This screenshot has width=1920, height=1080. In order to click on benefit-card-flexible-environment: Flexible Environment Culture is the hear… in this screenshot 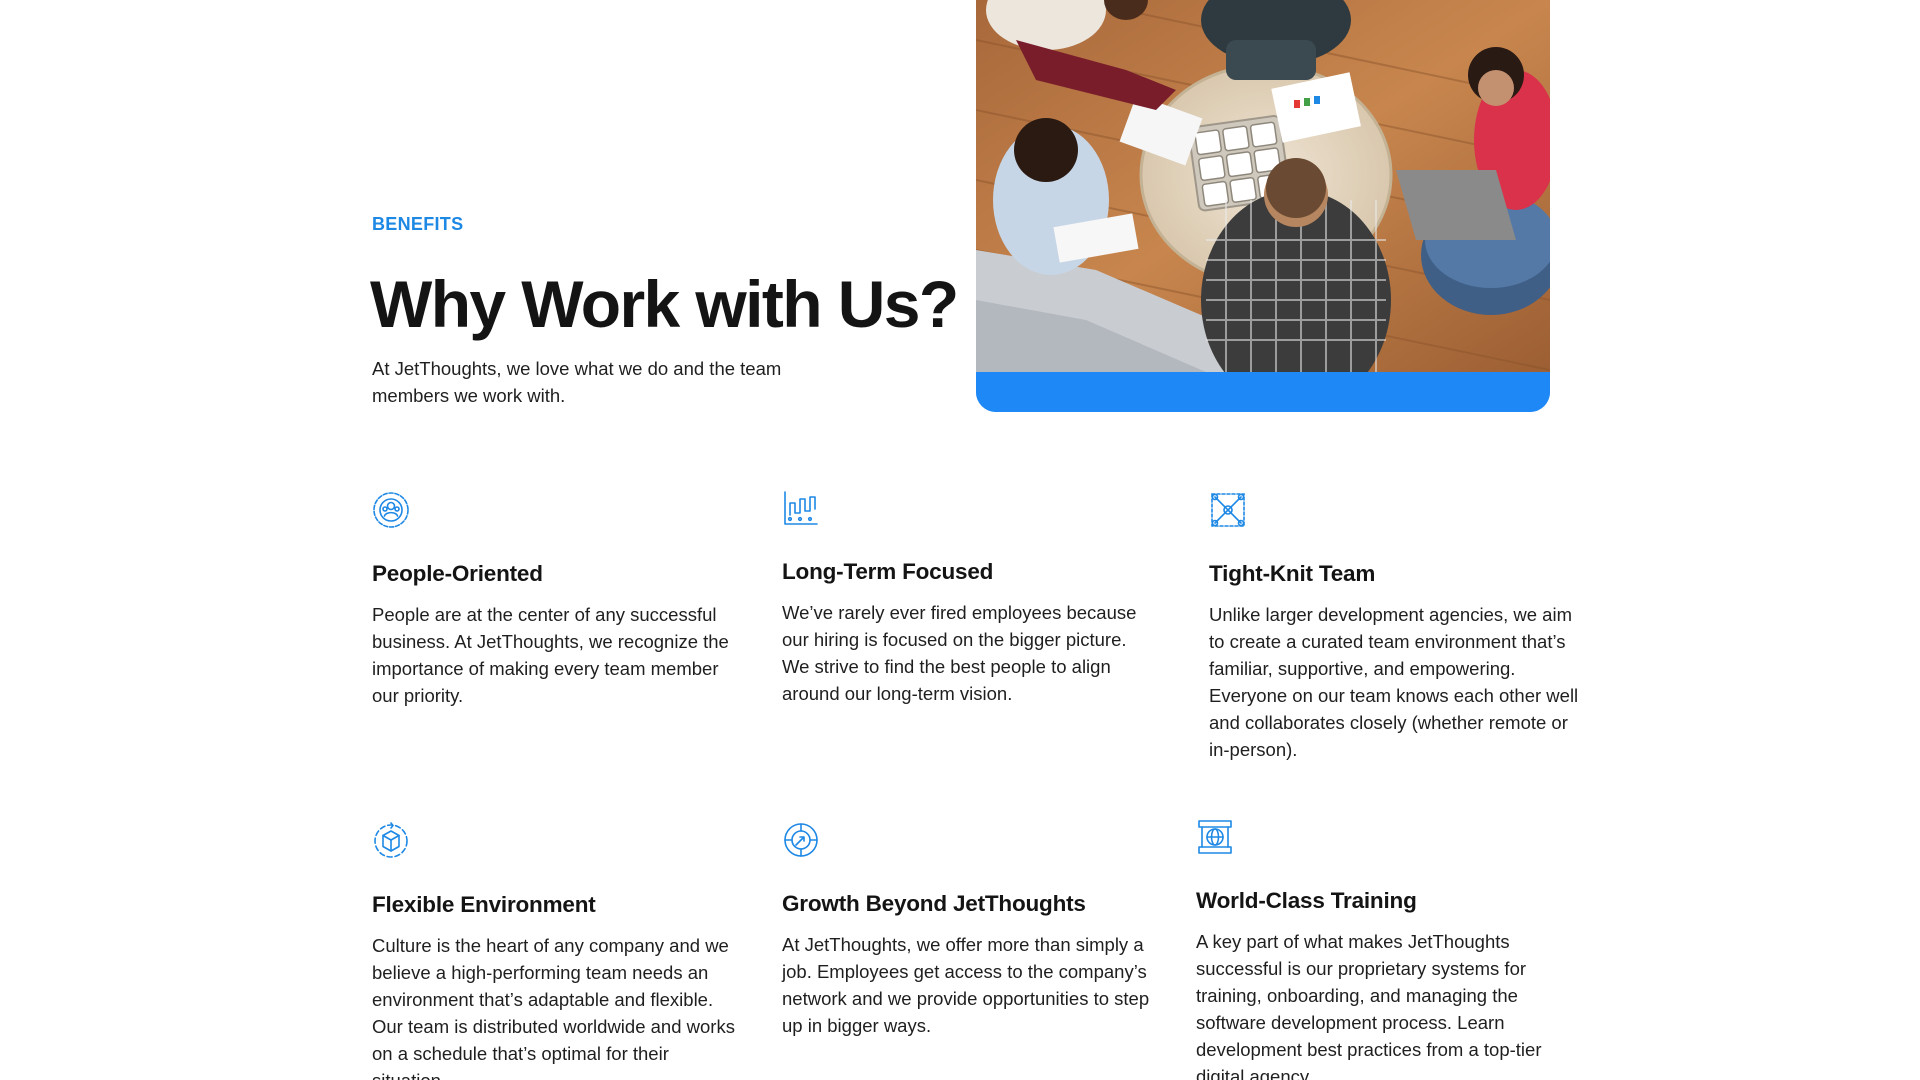, I will do `click(557, 951)`.